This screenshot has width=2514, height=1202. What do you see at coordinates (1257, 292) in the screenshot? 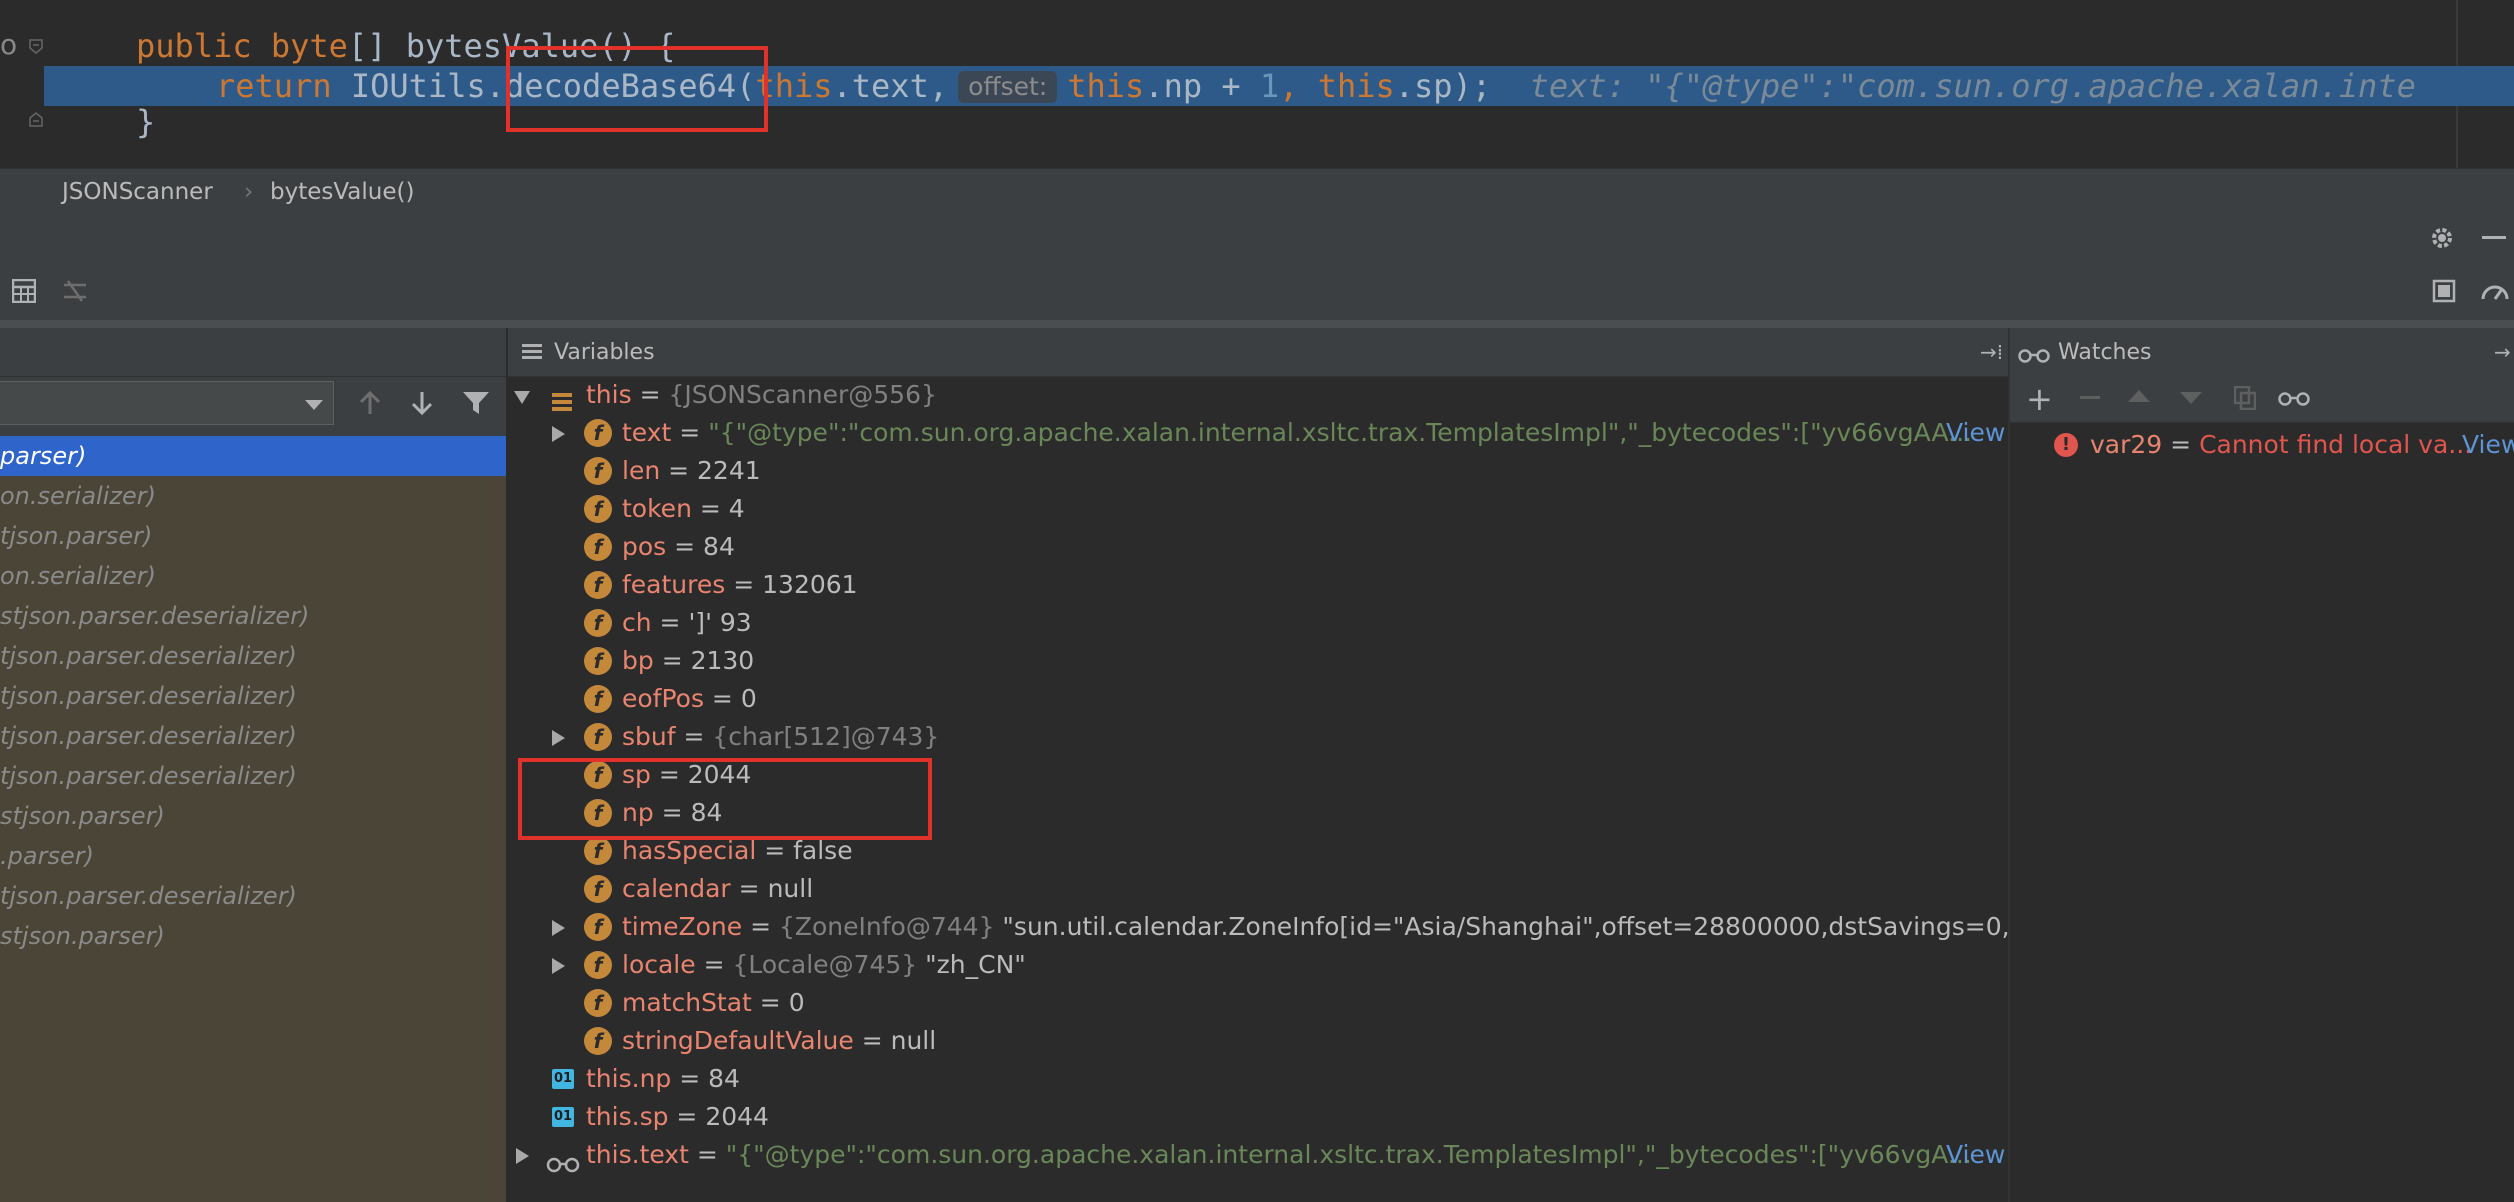
I see `debug-toolbar` at bounding box center [1257, 292].